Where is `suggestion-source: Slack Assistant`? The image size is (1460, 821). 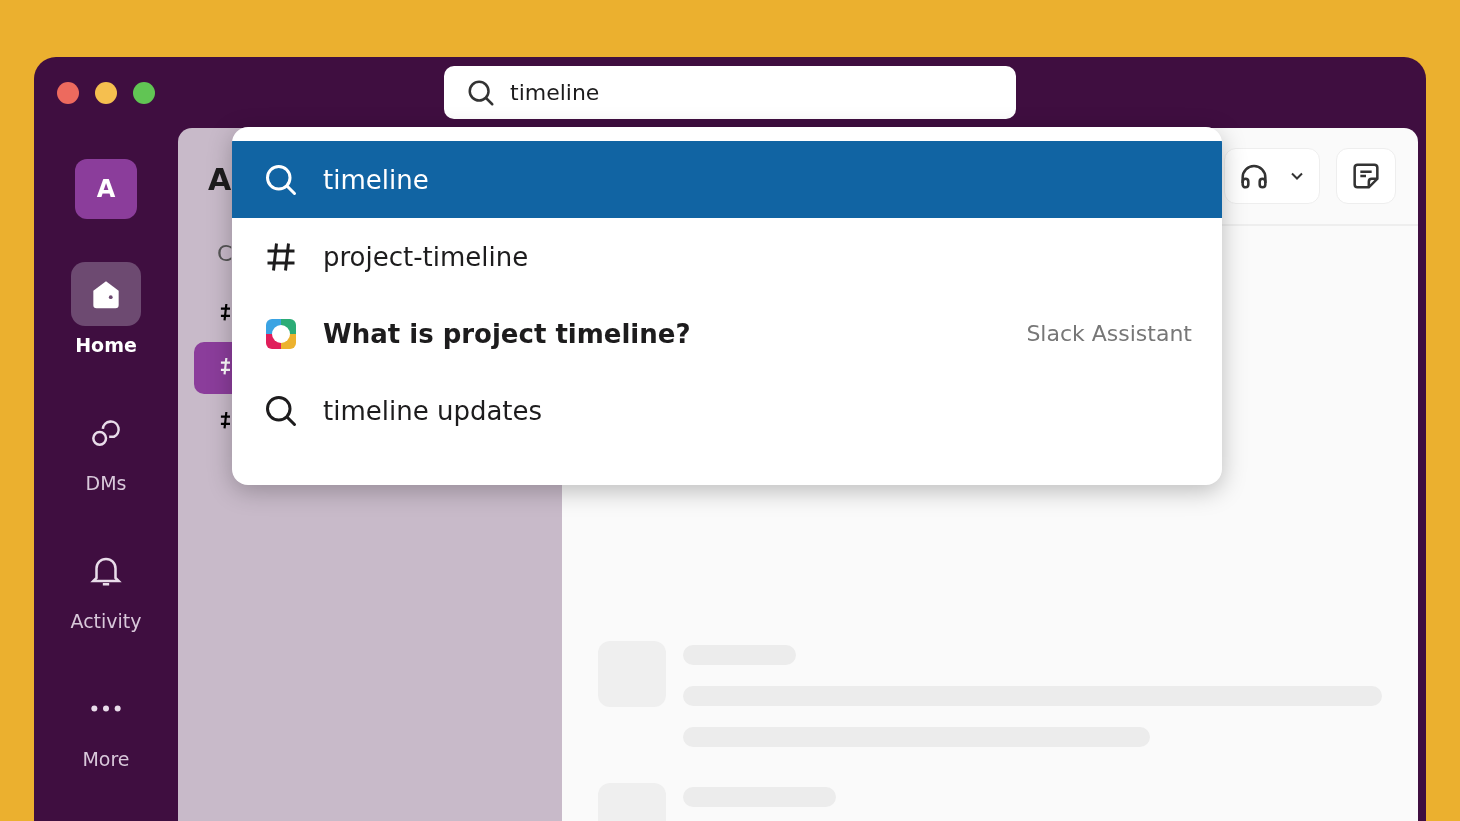 suggestion-source: Slack Assistant is located at coordinates (1109, 333).